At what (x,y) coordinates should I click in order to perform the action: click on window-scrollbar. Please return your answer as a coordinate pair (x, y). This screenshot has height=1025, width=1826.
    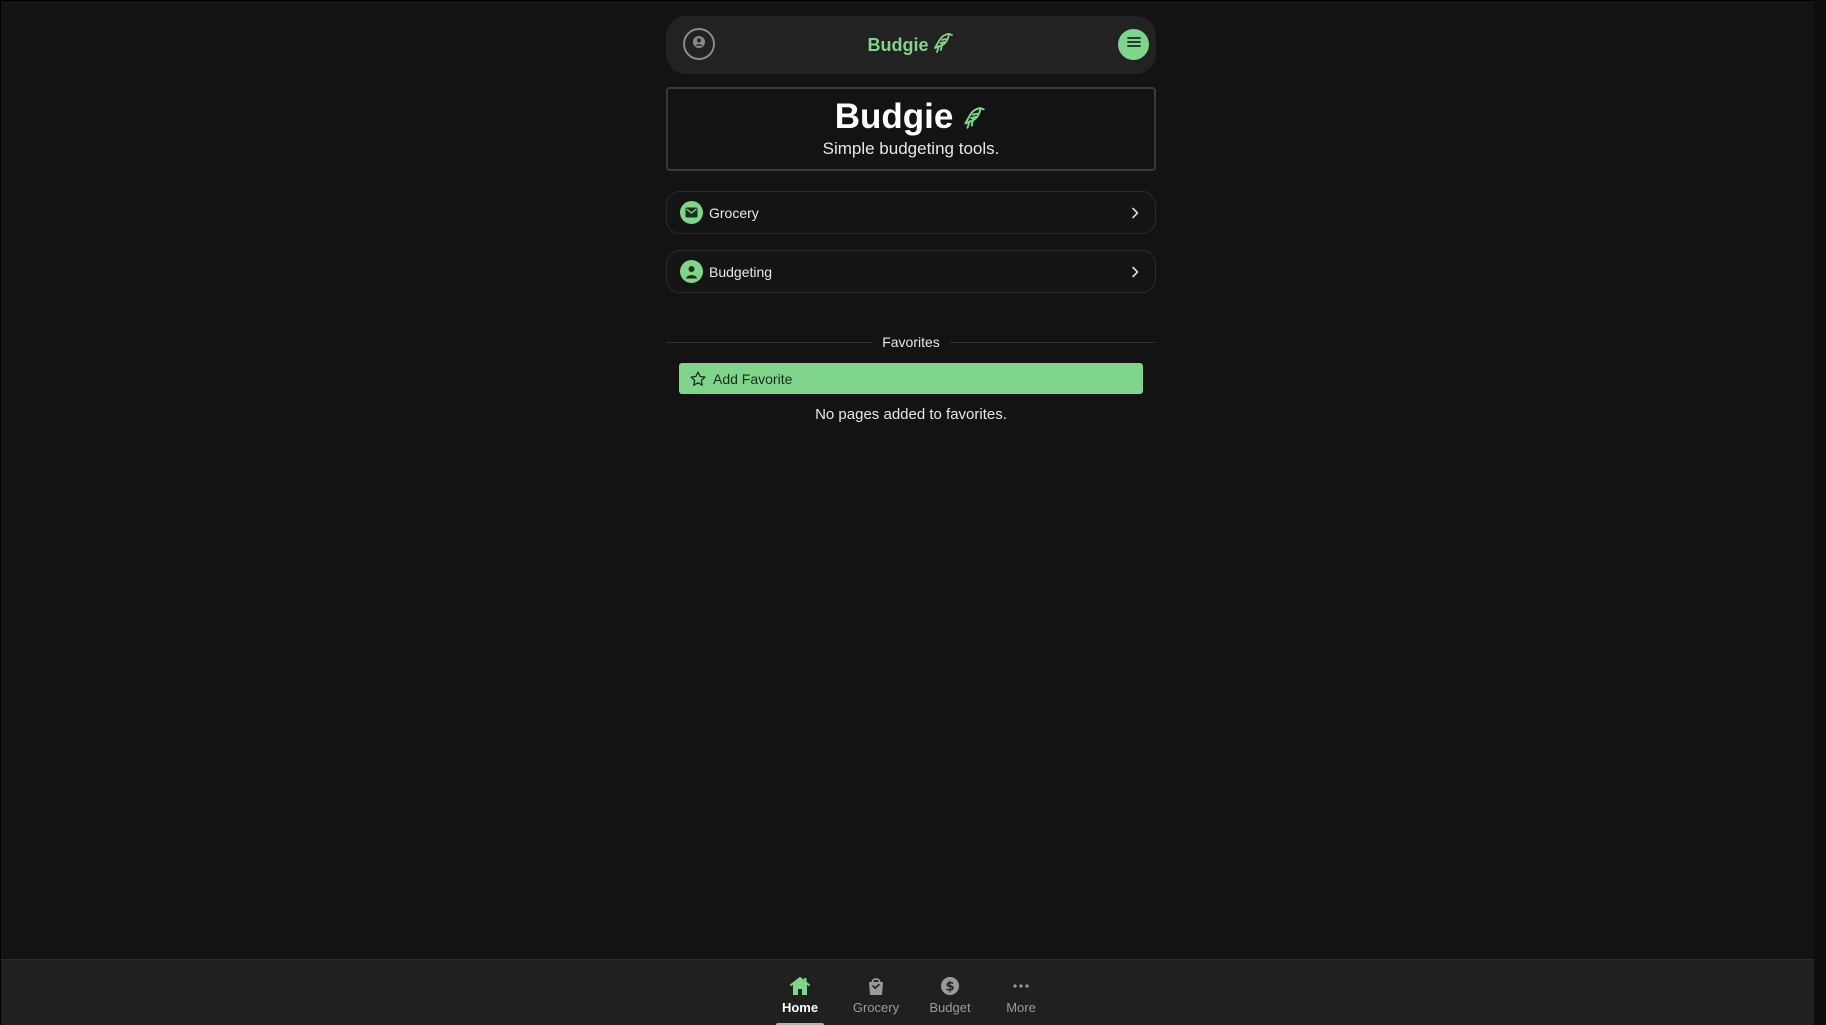
    Looking at the image, I should click on (1820, 512).